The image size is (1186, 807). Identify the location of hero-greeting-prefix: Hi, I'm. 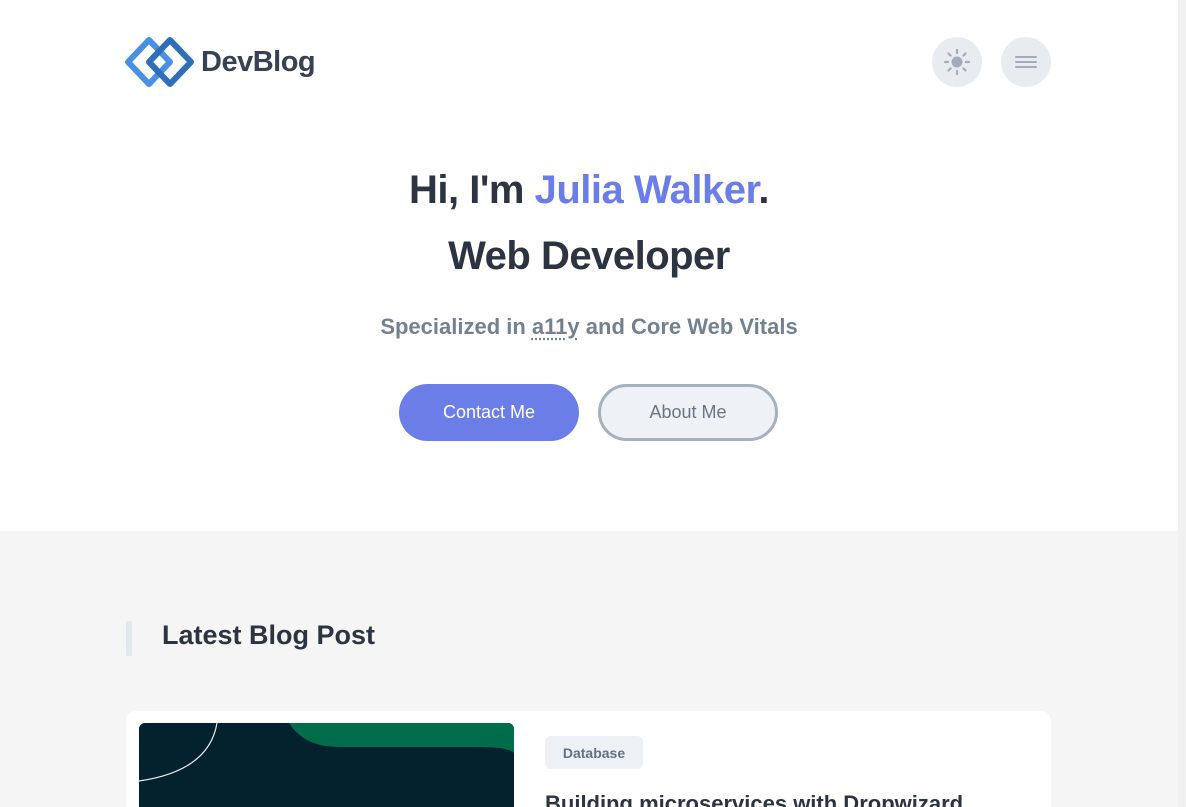
(472, 190).